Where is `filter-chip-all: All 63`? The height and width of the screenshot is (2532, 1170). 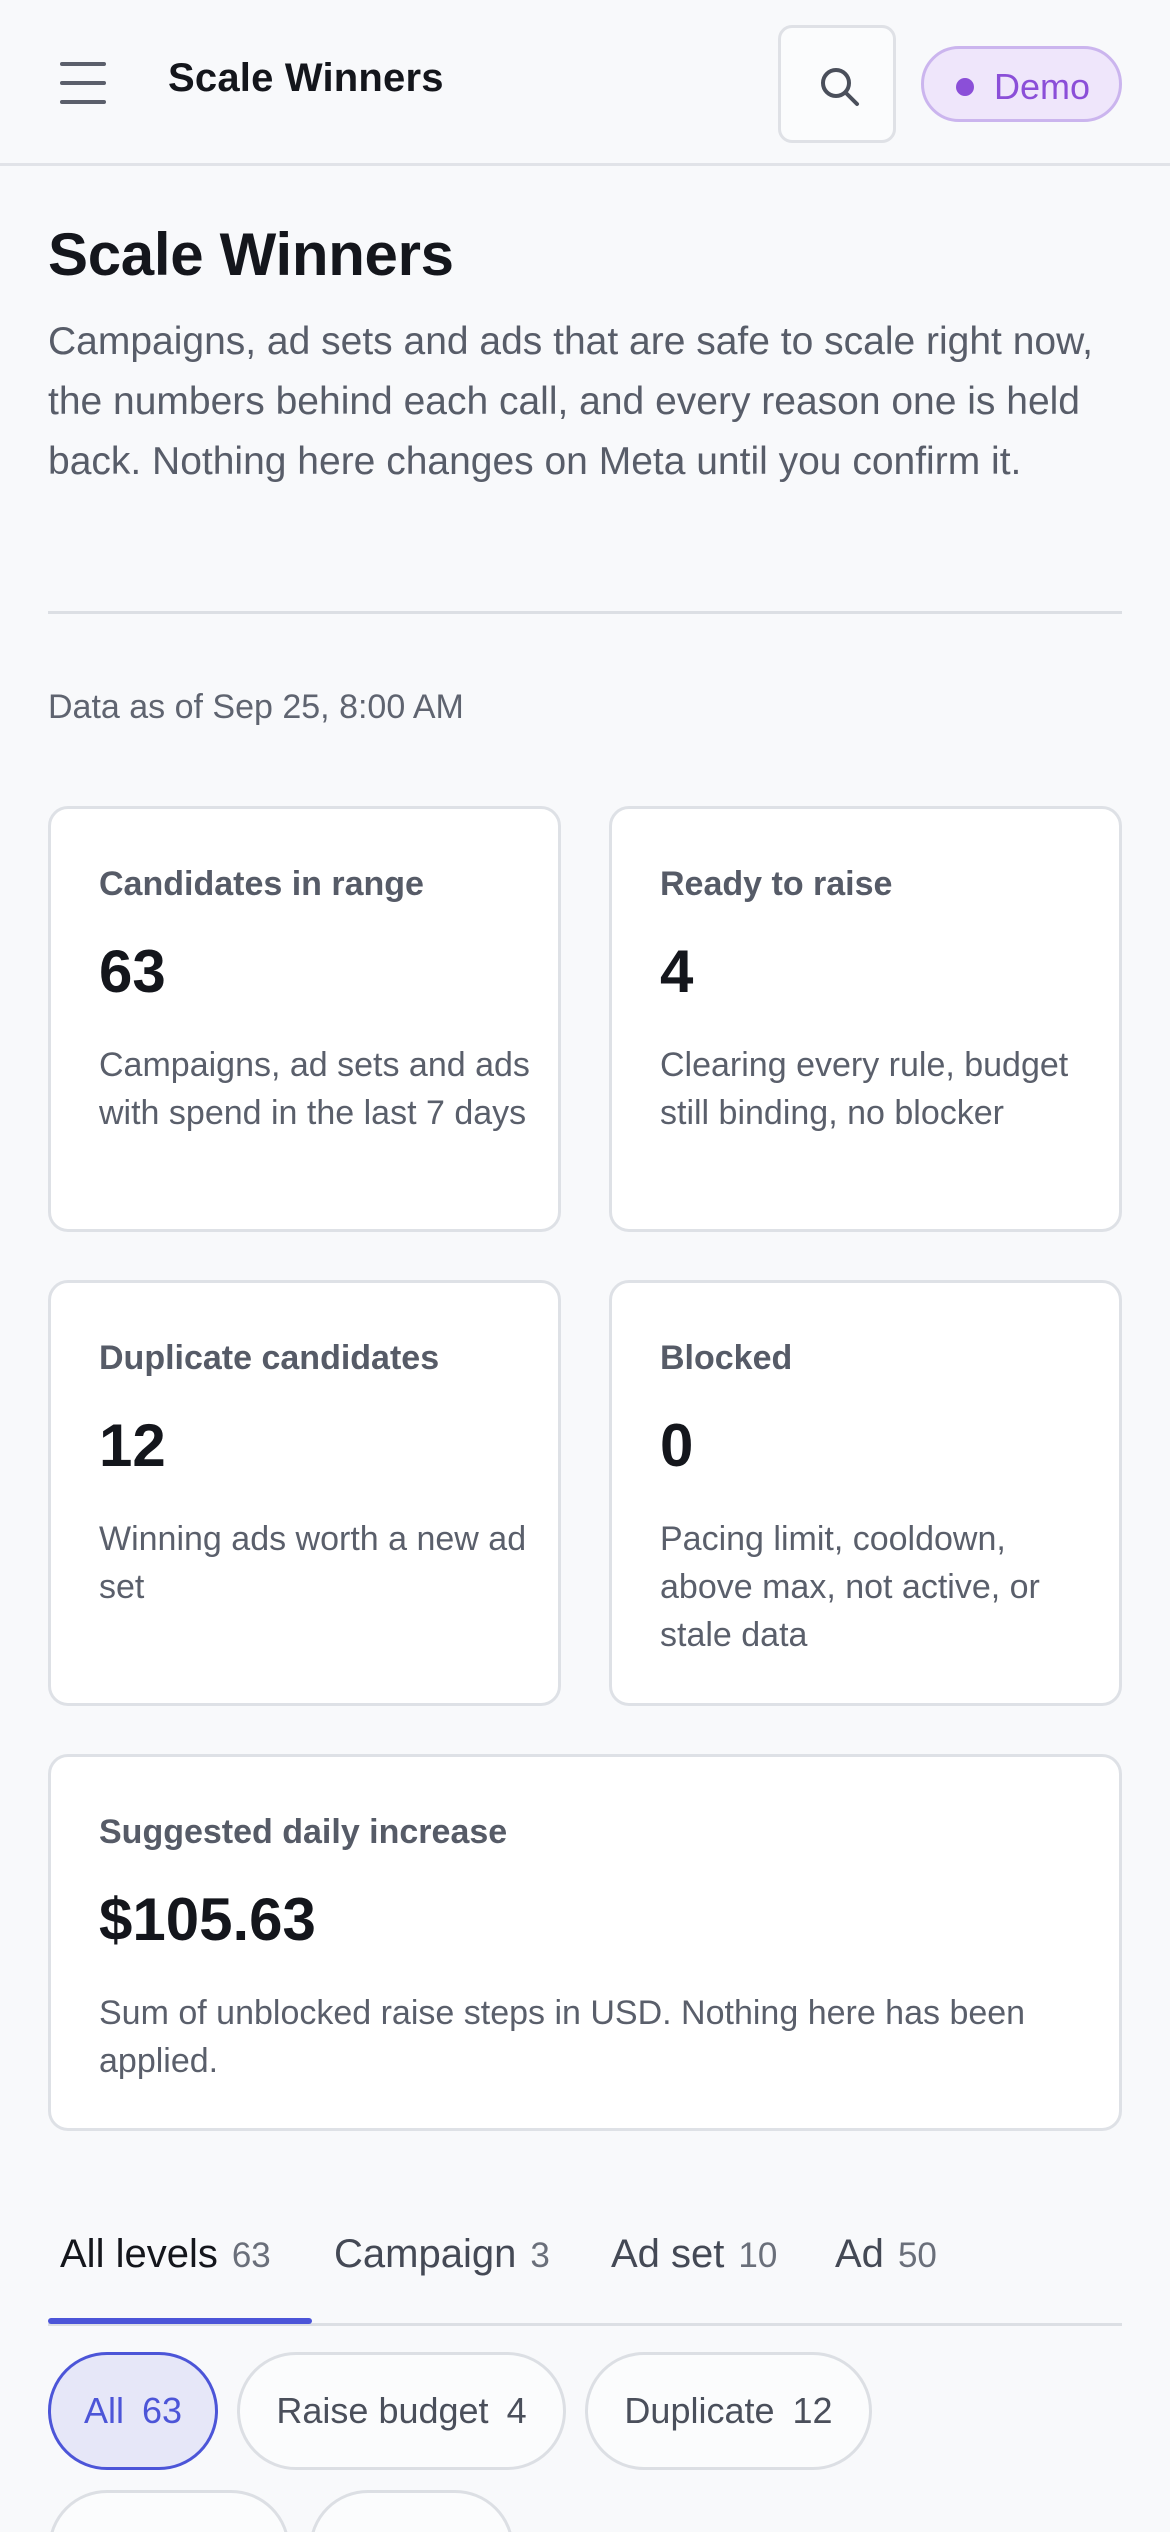 filter-chip-all: All 63 is located at coordinates (133, 2411).